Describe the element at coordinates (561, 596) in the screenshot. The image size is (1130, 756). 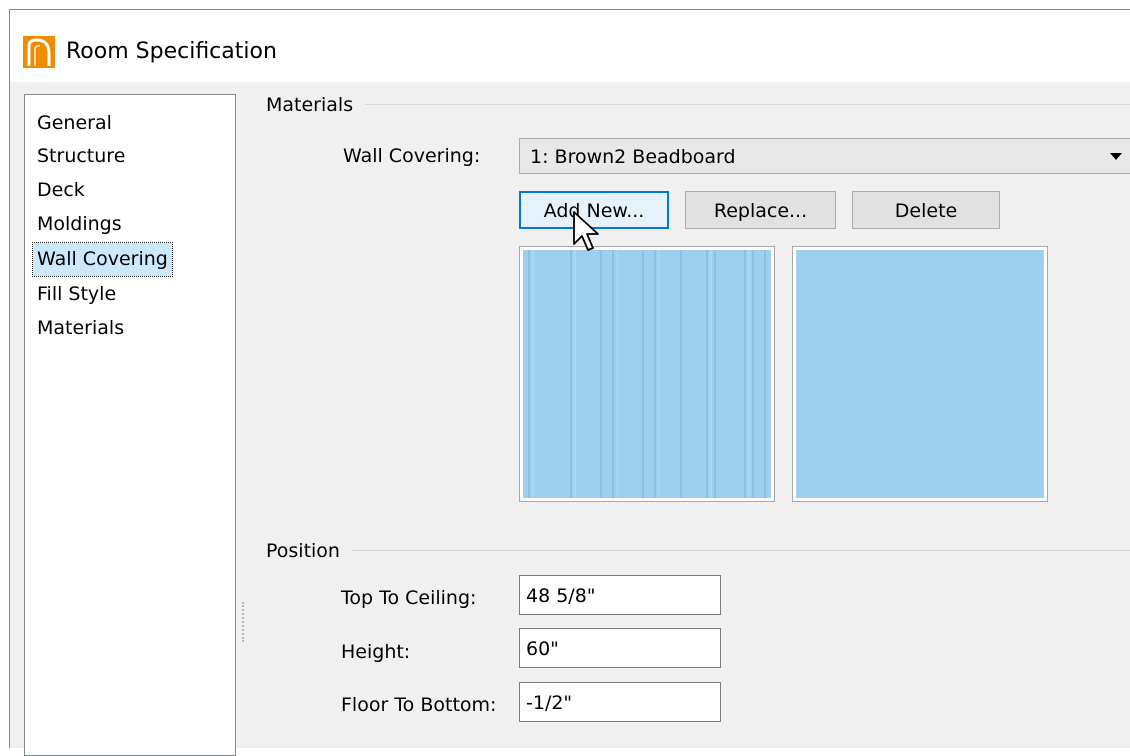
I see `top-to-ceiling-value: 48 5/8"` at that location.